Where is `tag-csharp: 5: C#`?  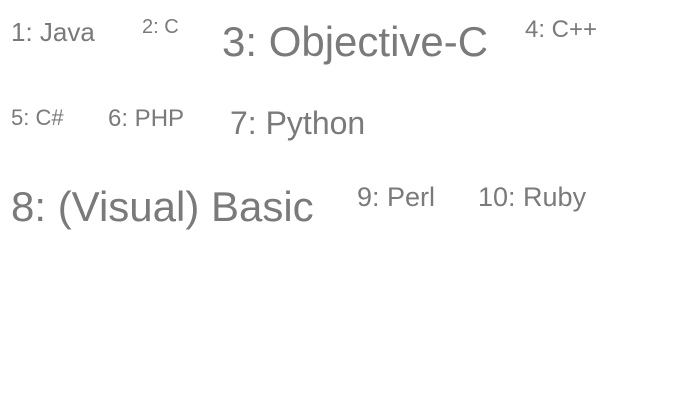 tag-csharp: 5: C# is located at coordinates (37, 118).